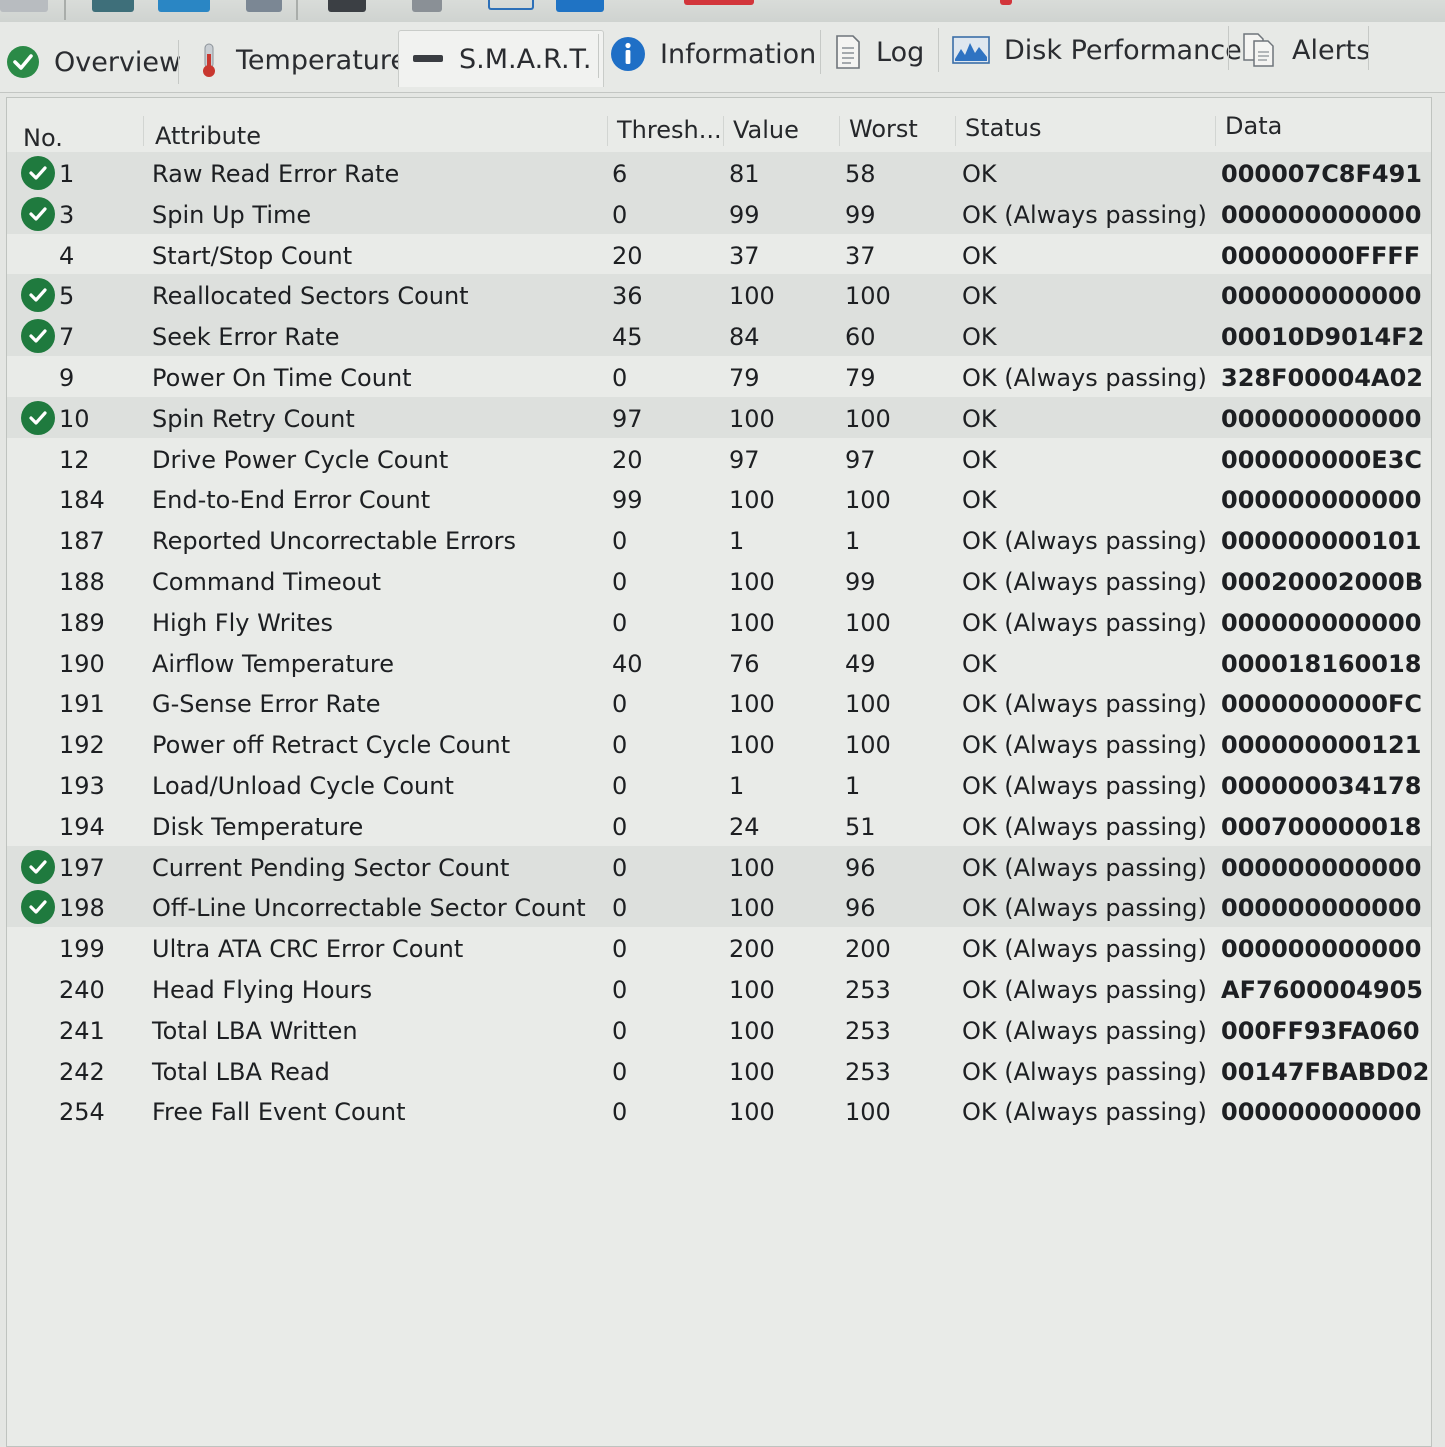 The height and width of the screenshot is (1447, 1445). Describe the element at coordinates (525, 59) in the screenshot. I see `tab-label: S.M.A.R.T.` at that location.